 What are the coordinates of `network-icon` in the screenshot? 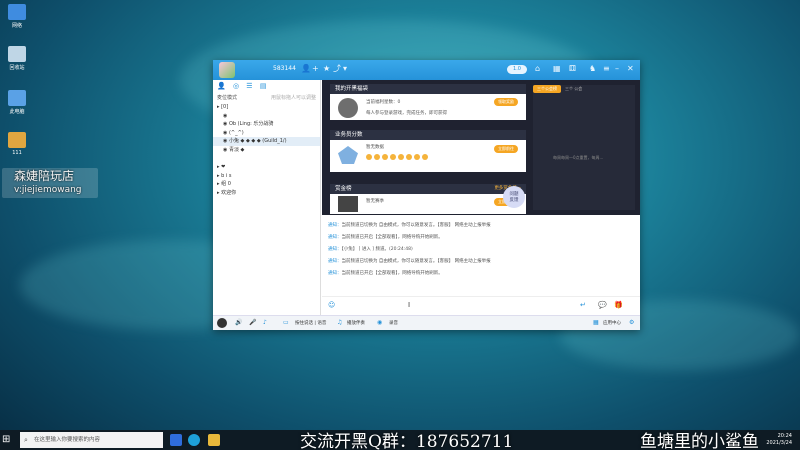 It's located at (17, 12).